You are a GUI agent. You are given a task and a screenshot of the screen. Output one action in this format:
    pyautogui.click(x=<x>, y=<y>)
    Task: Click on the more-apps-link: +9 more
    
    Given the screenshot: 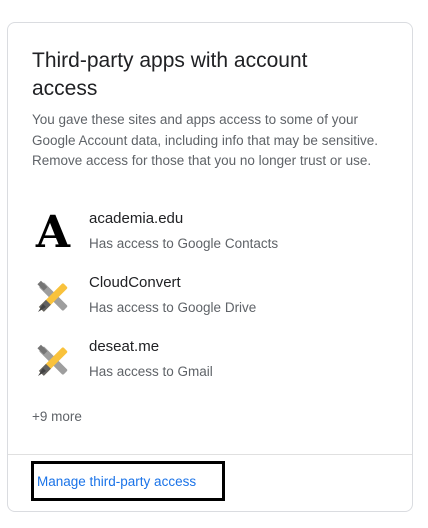 What is the action you would take?
    pyautogui.click(x=57, y=417)
    